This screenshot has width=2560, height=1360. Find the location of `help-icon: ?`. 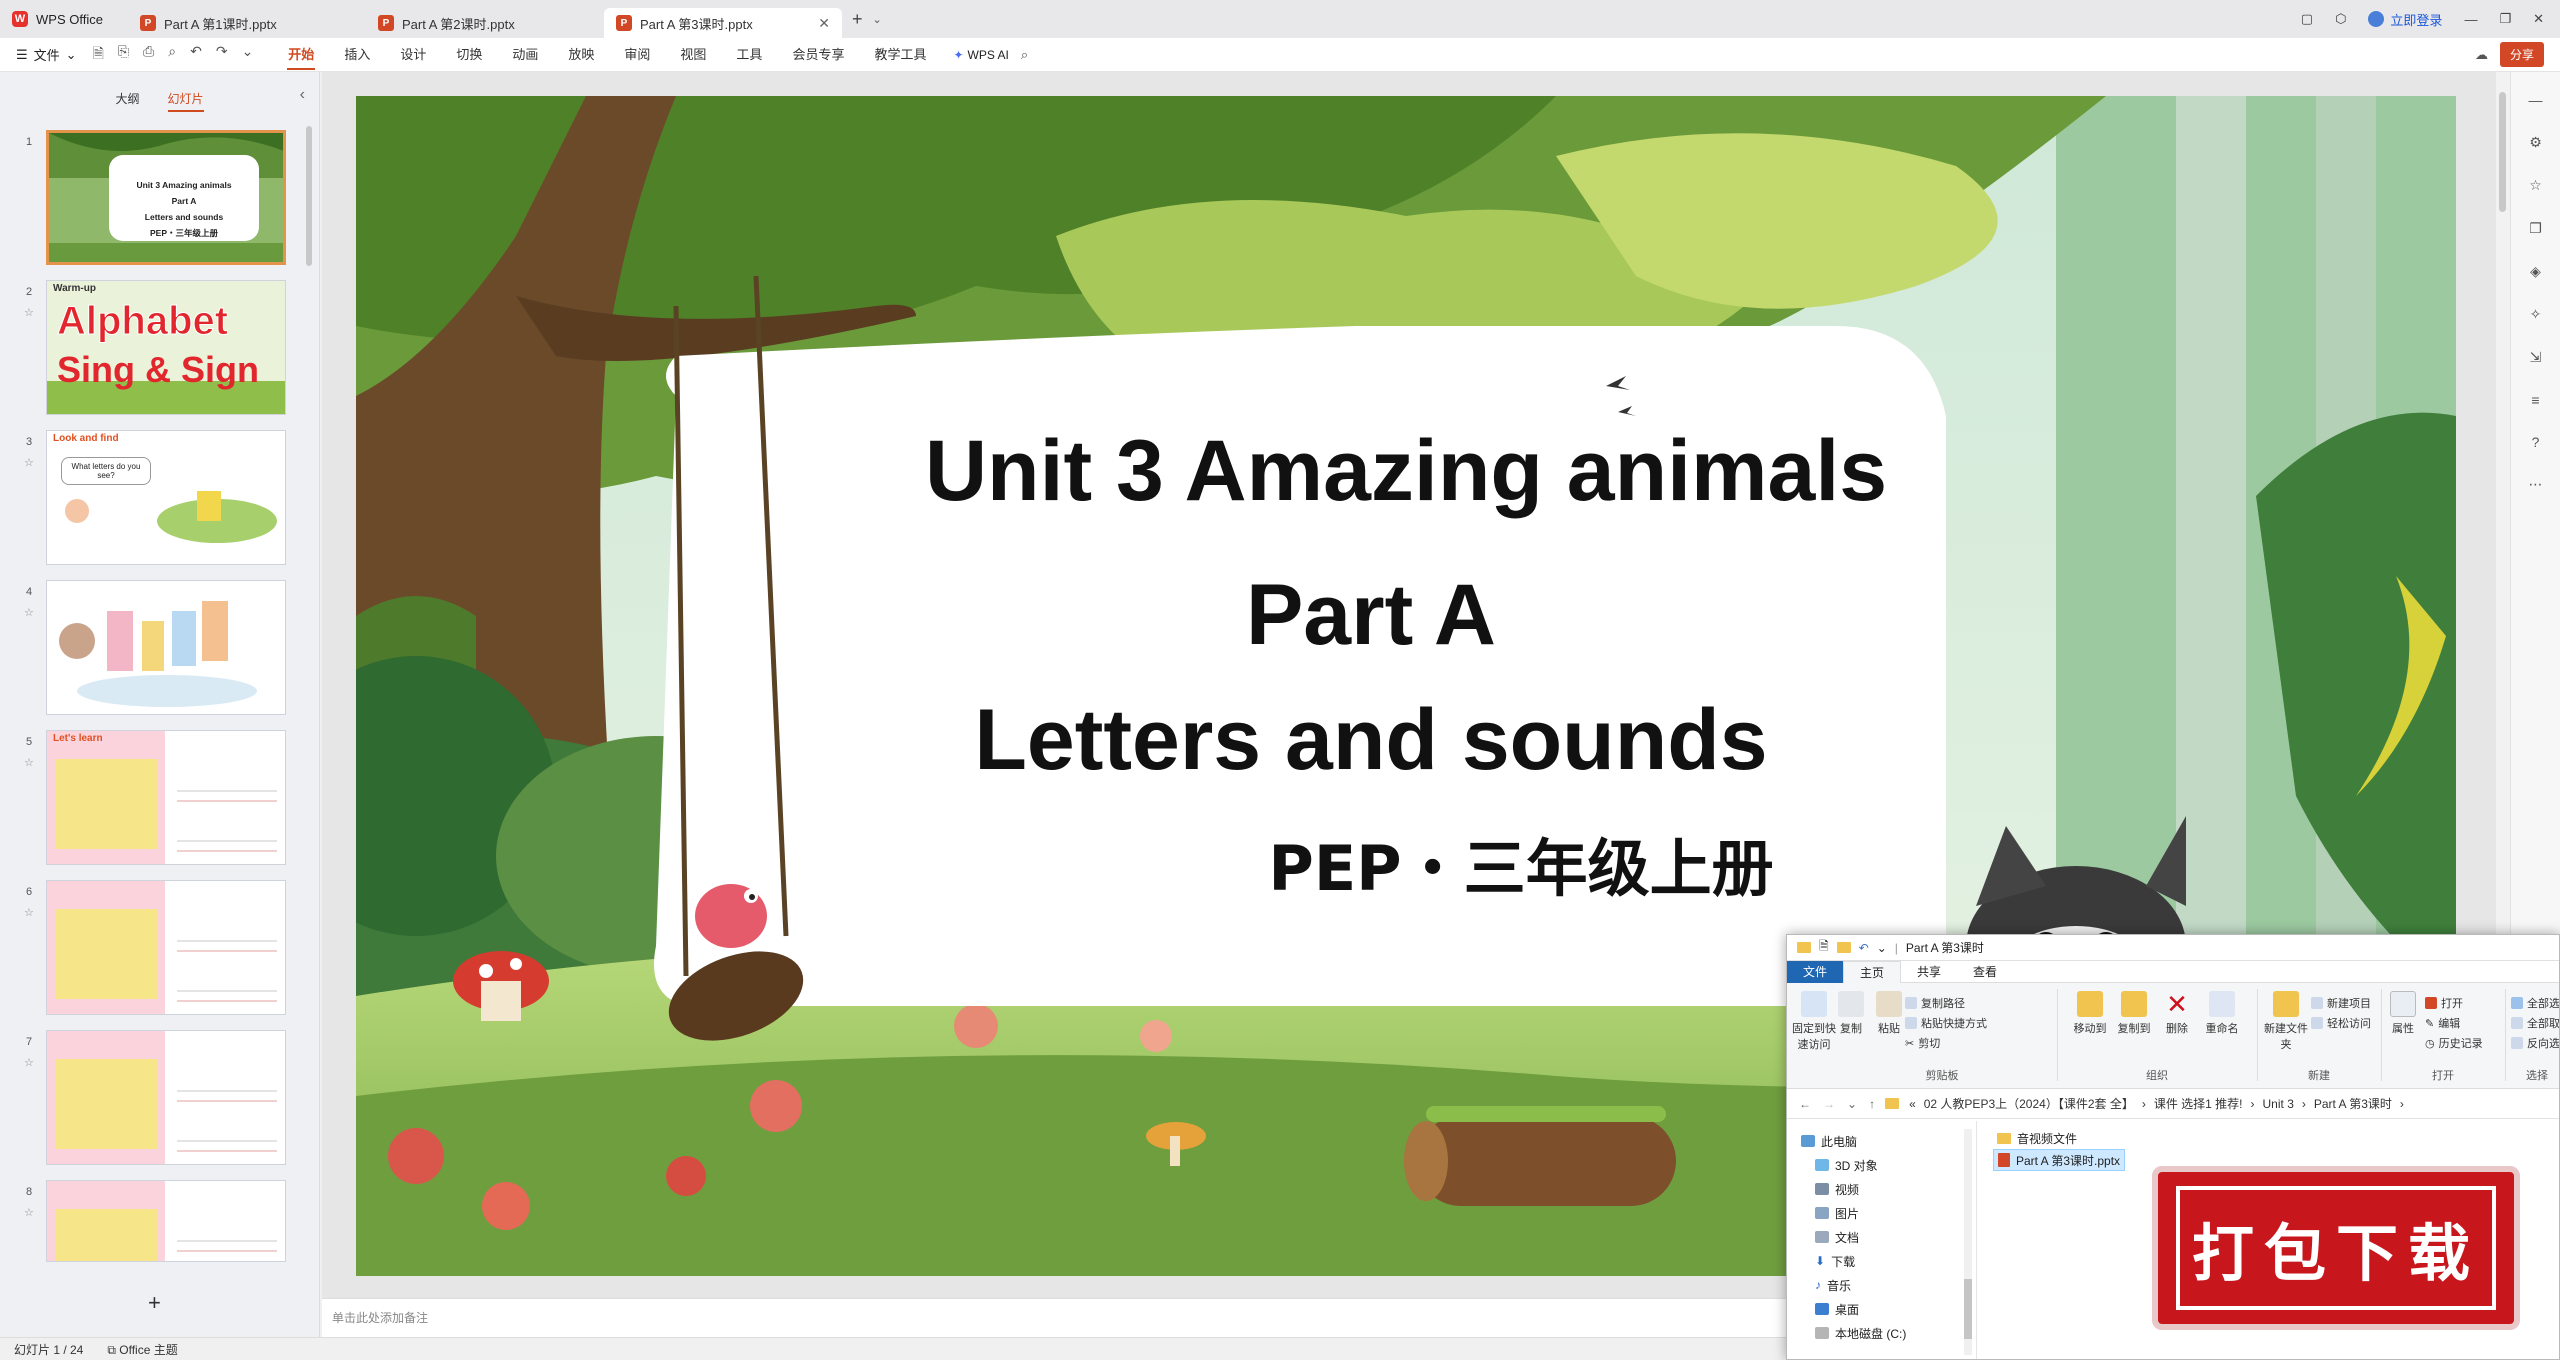

help-icon: ? is located at coordinates (2536, 442).